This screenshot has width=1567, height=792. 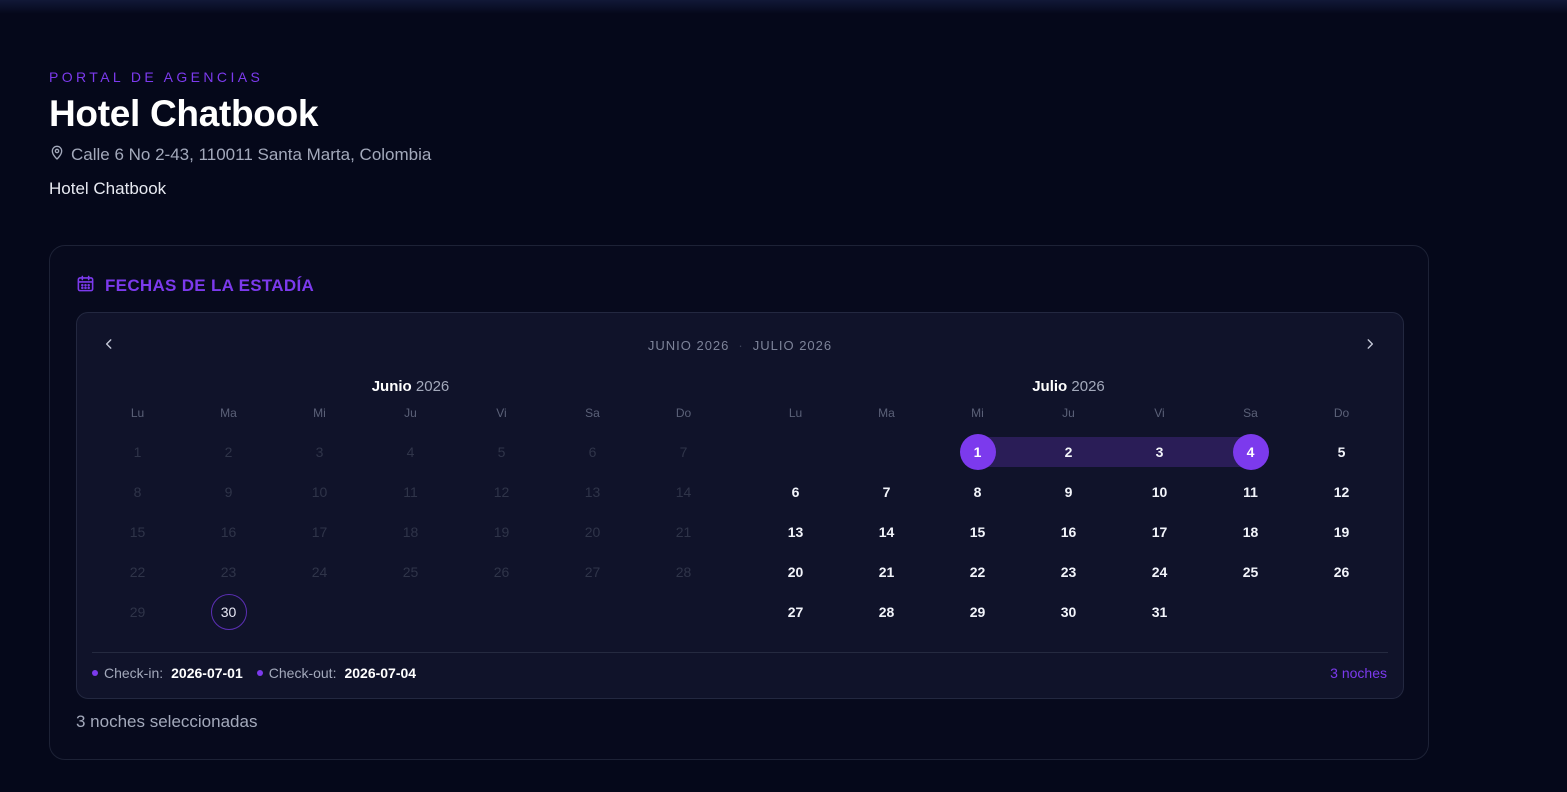 What do you see at coordinates (156, 77) in the screenshot?
I see `portal-eyebrow: PORTAL DE AGENCIAS` at bounding box center [156, 77].